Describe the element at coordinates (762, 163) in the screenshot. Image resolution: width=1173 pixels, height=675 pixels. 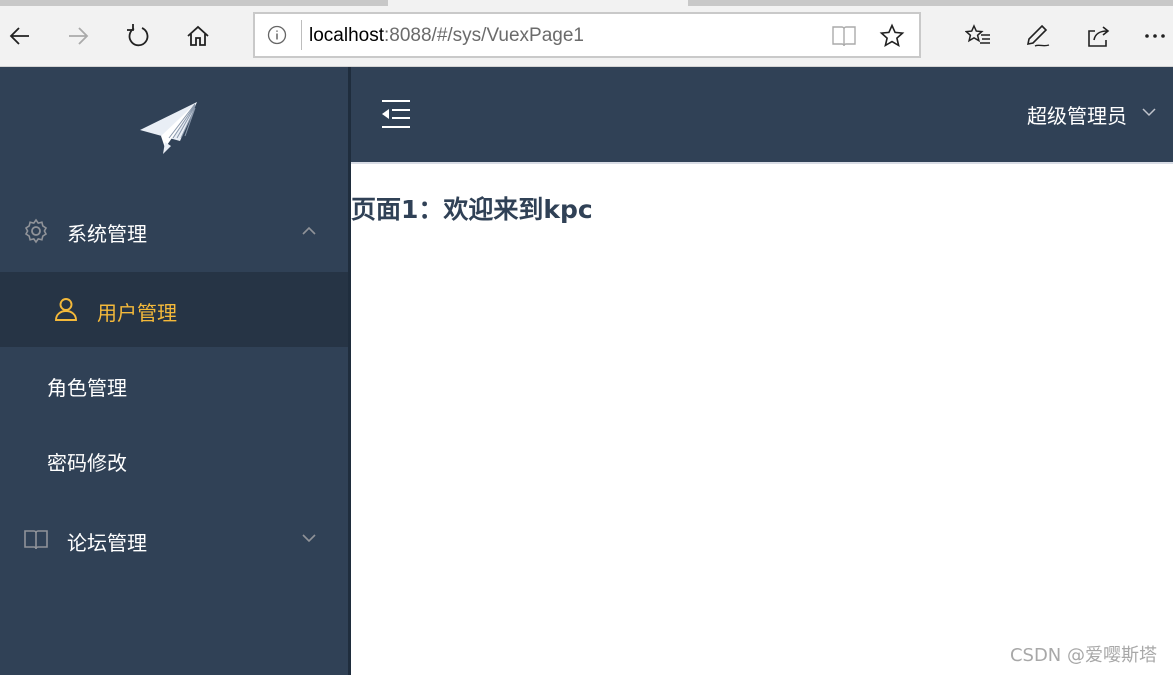
I see `header-divider` at that location.